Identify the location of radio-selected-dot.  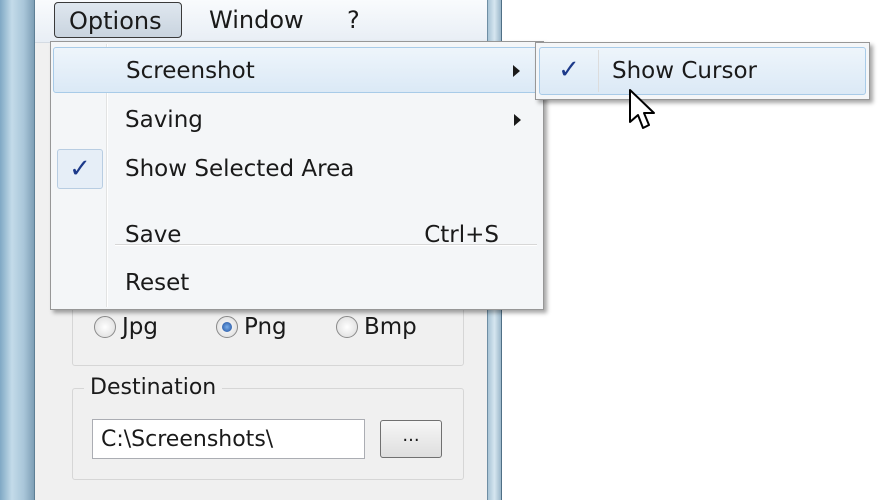
(227, 327).